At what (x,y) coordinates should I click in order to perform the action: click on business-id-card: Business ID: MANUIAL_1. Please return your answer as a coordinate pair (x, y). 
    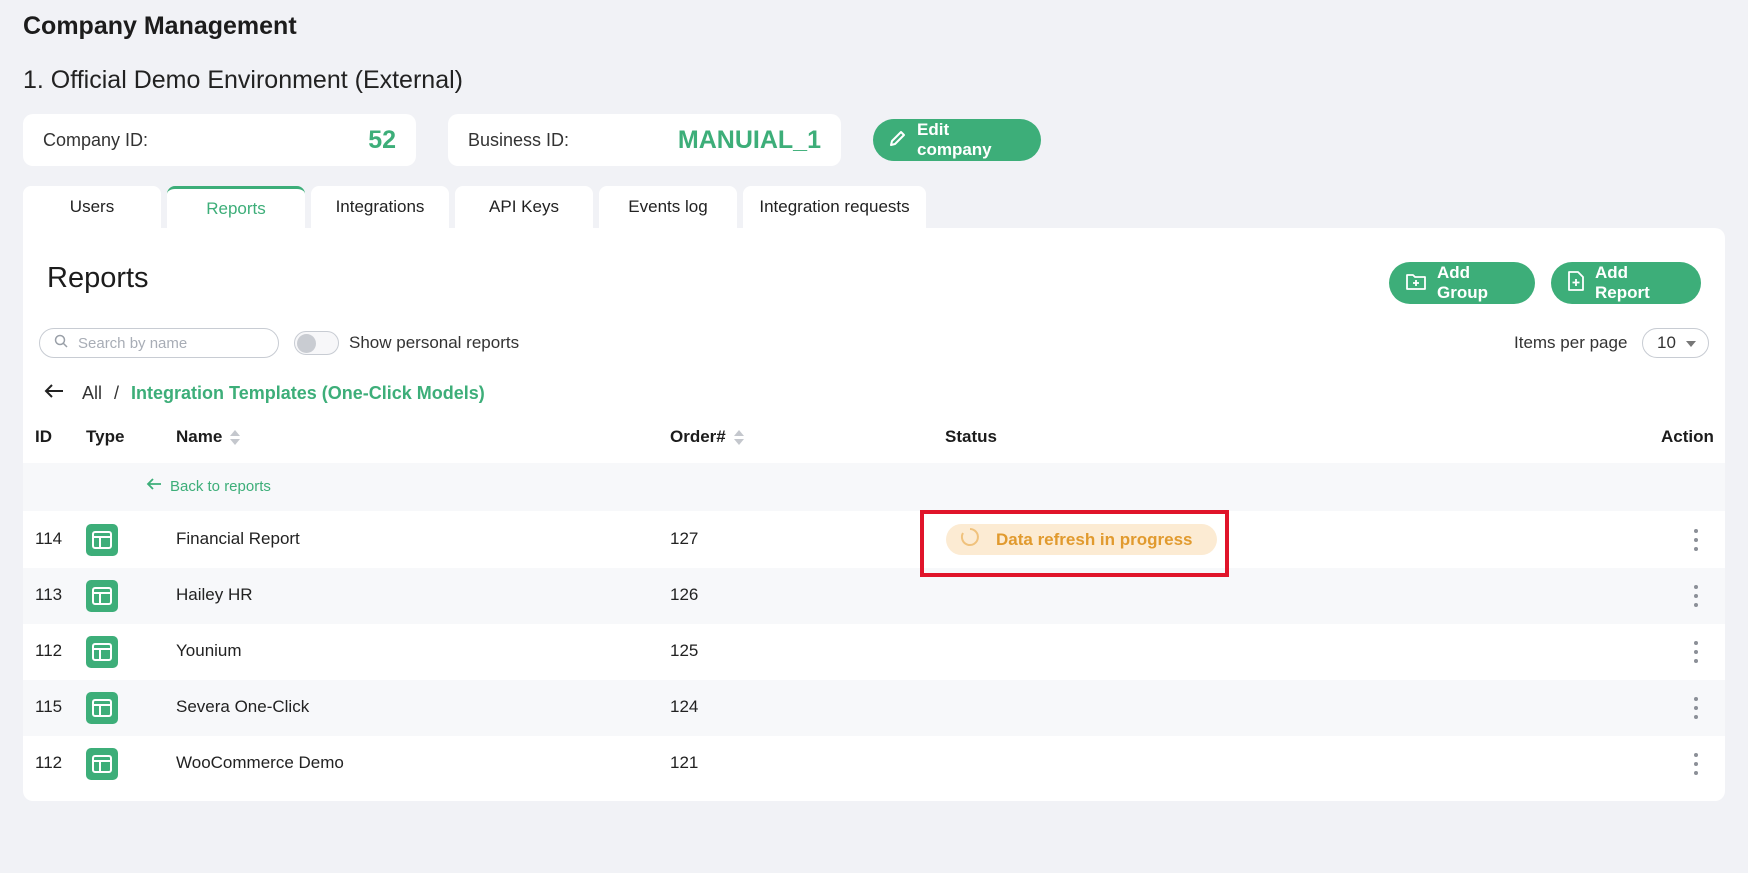
    Looking at the image, I should click on (644, 140).